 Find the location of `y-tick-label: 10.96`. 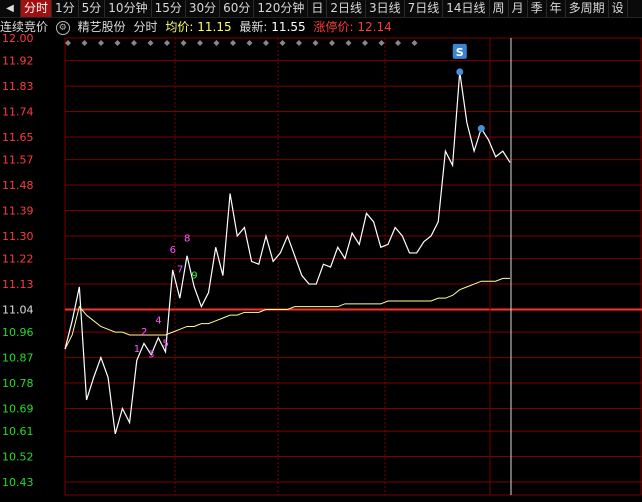

y-tick-label: 10.96 is located at coordinates (18, 332).